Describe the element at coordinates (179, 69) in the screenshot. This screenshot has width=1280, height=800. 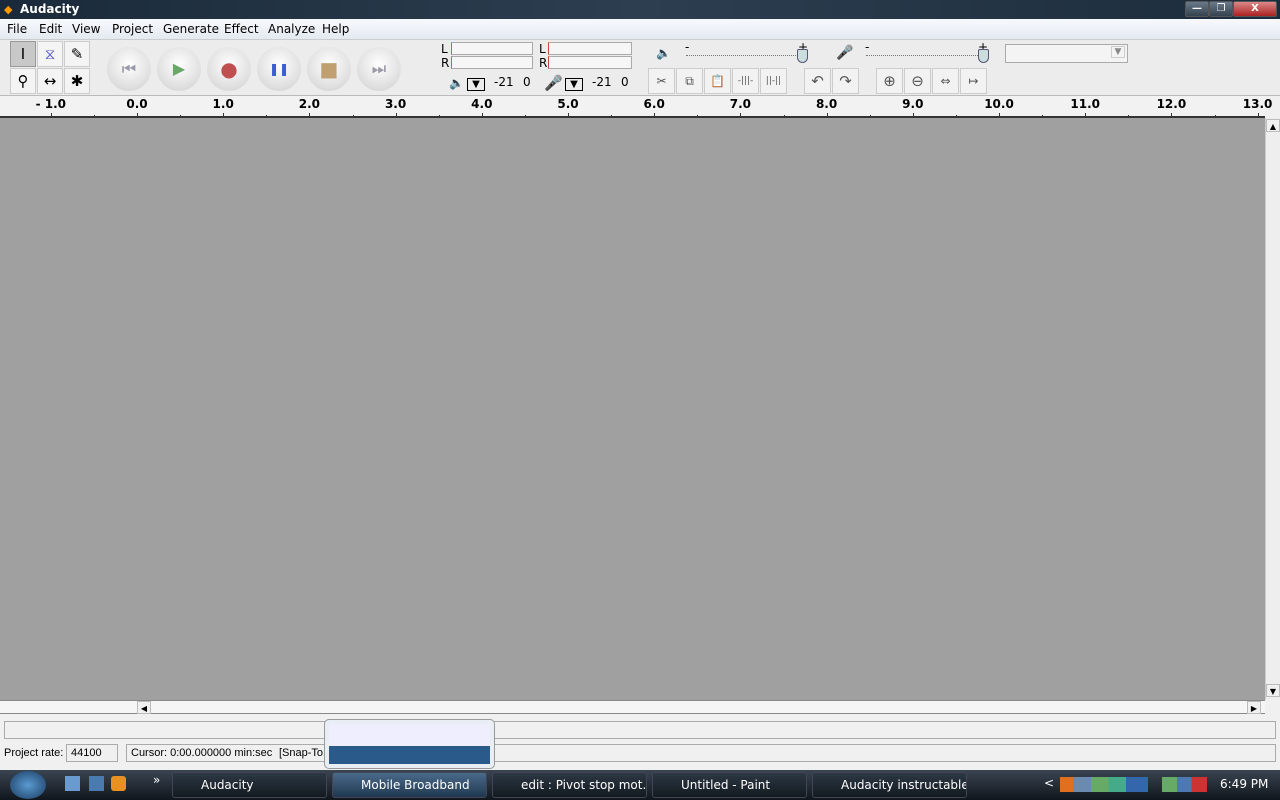
I see `play-button: ▶` at that location.